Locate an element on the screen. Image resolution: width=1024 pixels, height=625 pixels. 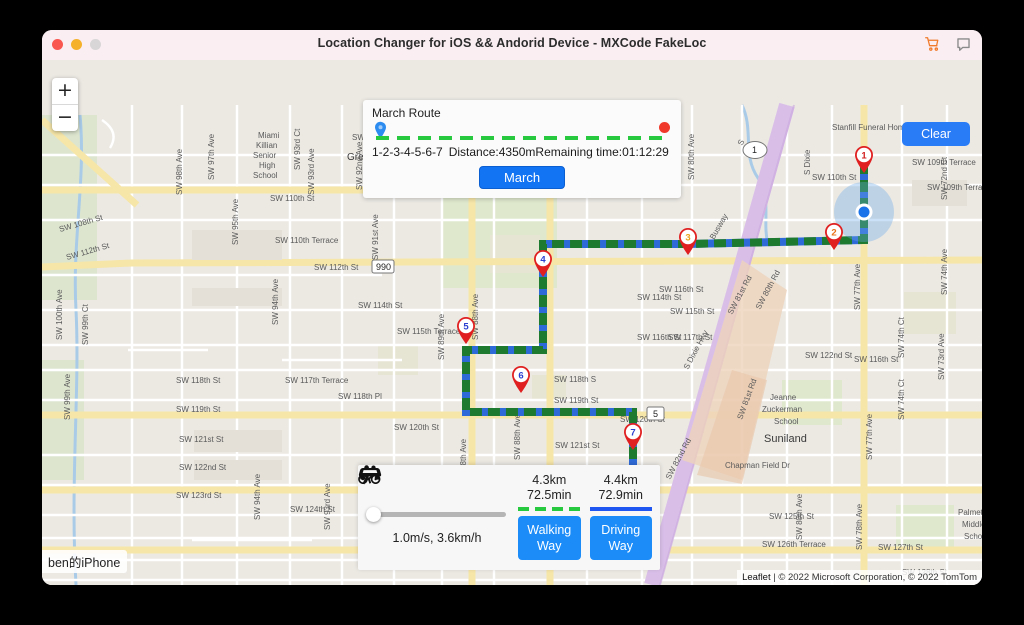
driving-way-option: 4.4km 72.9min Driving Way is located at coordinates (620, 521).